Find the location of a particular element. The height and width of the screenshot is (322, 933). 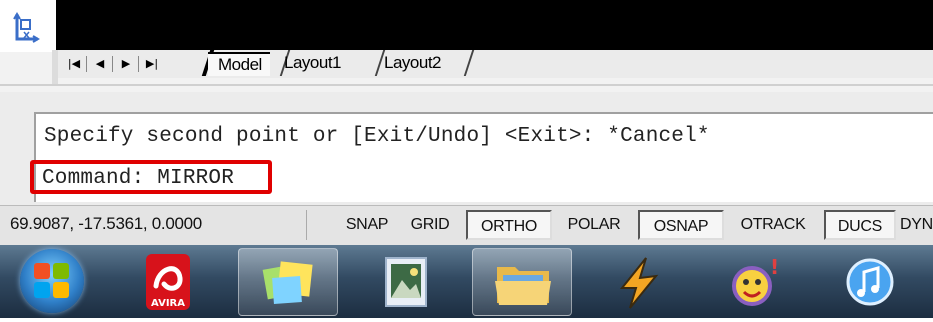

ortho-toggle: ORTHO is located at coordinates (509, 225).